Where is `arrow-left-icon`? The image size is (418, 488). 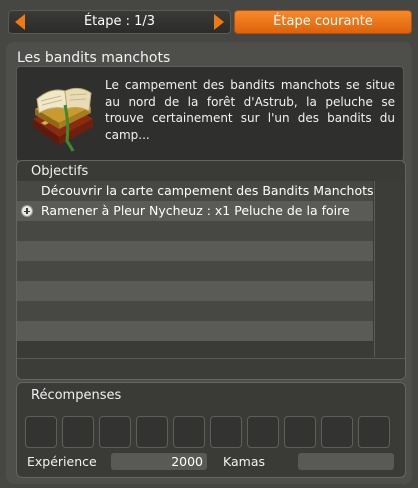
arrow-left-icon is located at coordinates (20, 22).